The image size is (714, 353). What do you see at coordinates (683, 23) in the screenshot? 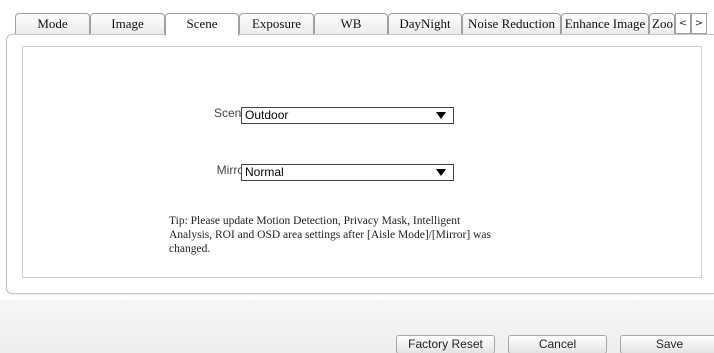
I see `tab-scroll-left-button: <` at bounding box center [683, 23].